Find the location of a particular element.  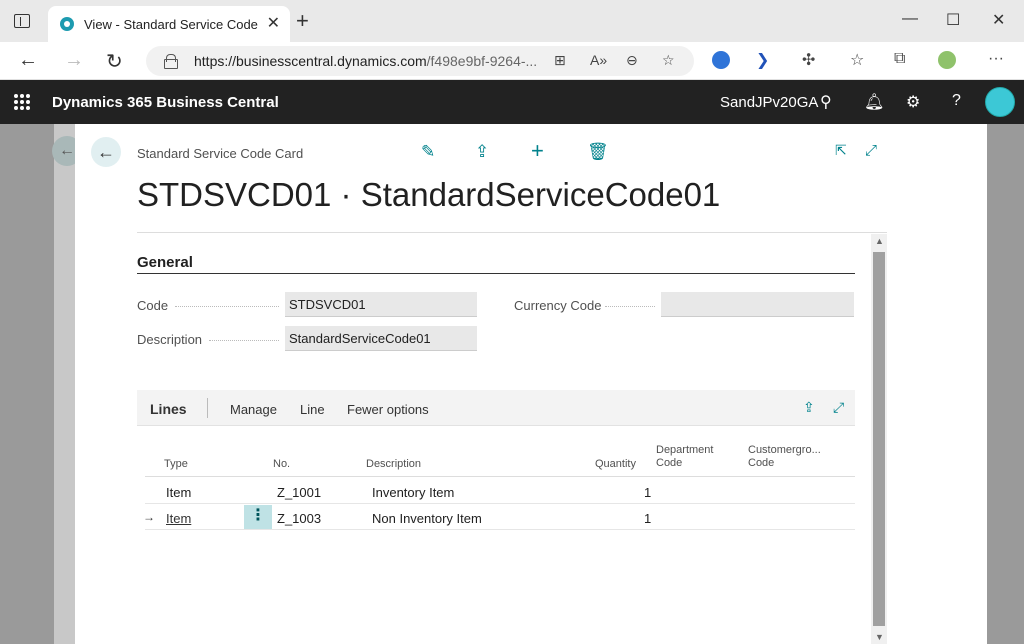

code-field: STDSVCD01 is located at coordinates (381, 304).